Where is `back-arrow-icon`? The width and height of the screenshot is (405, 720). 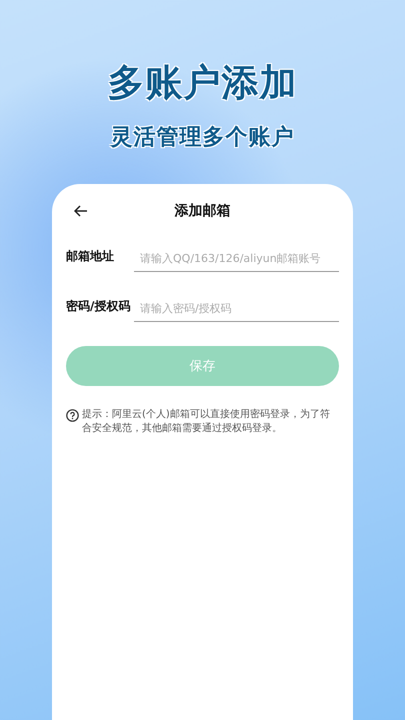 back-arrow-icon is located at coordinates (81, 211).